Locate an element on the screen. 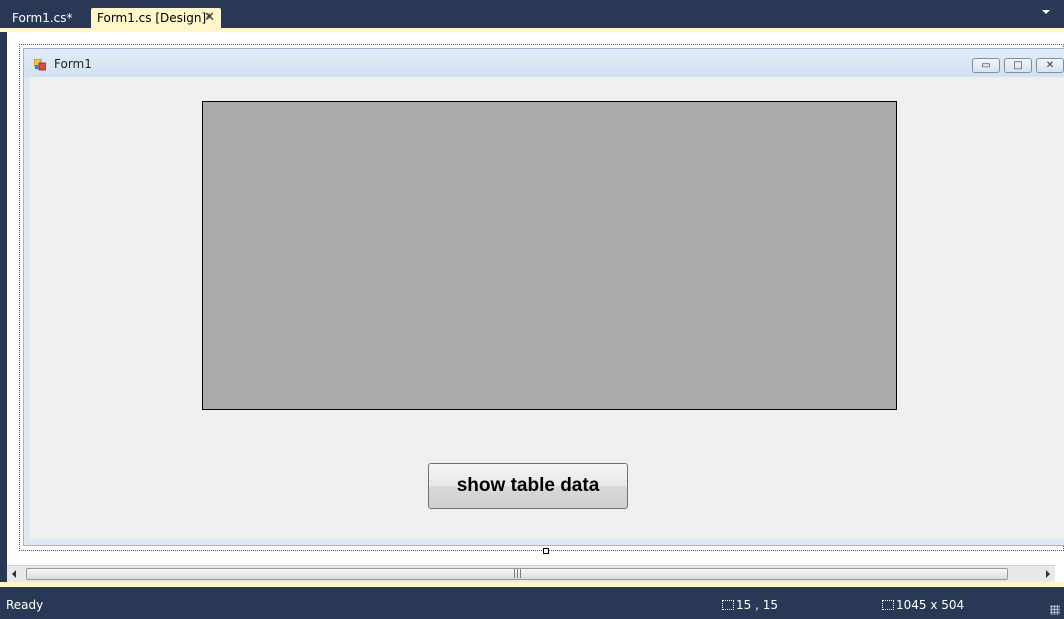 The width and height of the screenshot is (1064, 619). scroll-left-icon is located at coordinates (14, 574).